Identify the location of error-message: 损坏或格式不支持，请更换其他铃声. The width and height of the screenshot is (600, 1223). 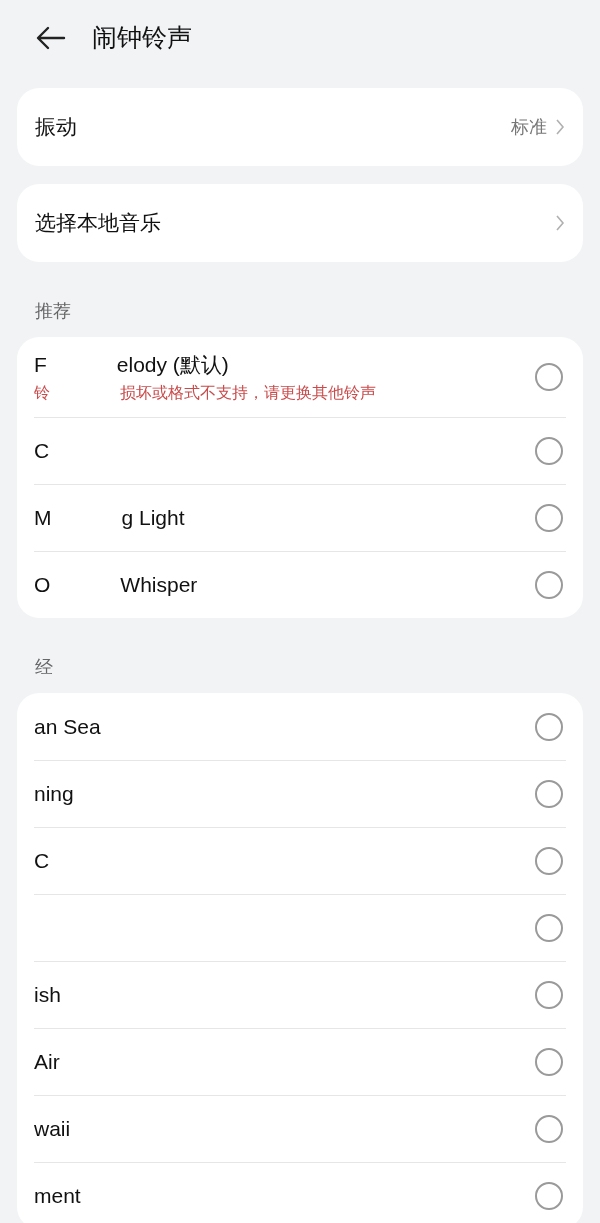
(248, 392).